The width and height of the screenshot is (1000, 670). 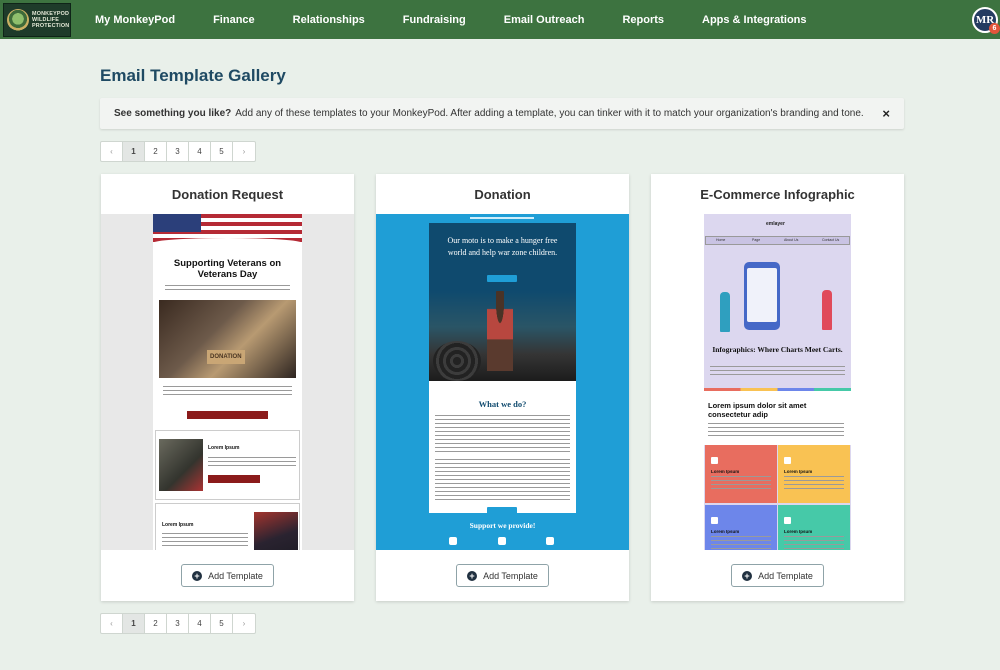 What do you see at coordinates (224, 448) in the screenshot?
I see `preview-sub1-title: Lorem Ipsum` at bounding box center [224, 448].